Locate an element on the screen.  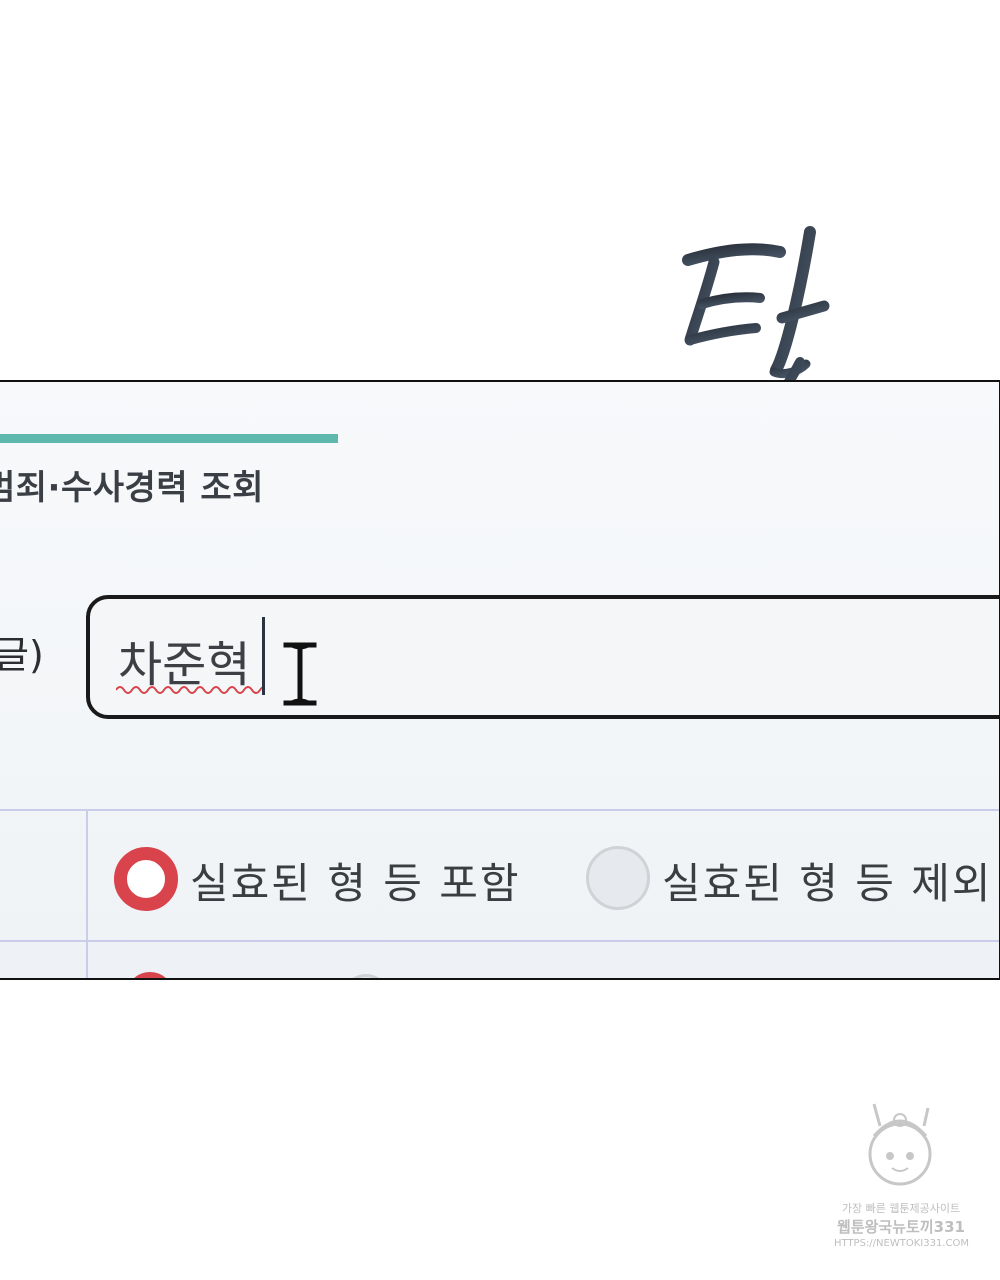
text-caret is located at coordinates (263, 656).